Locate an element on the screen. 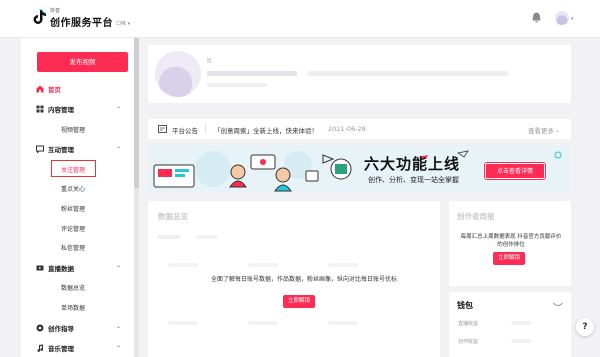 The height and width of the screenshot is (357, 600). data-overview-unlock-button: 立即解锁 is located at coordinates (299, 301).